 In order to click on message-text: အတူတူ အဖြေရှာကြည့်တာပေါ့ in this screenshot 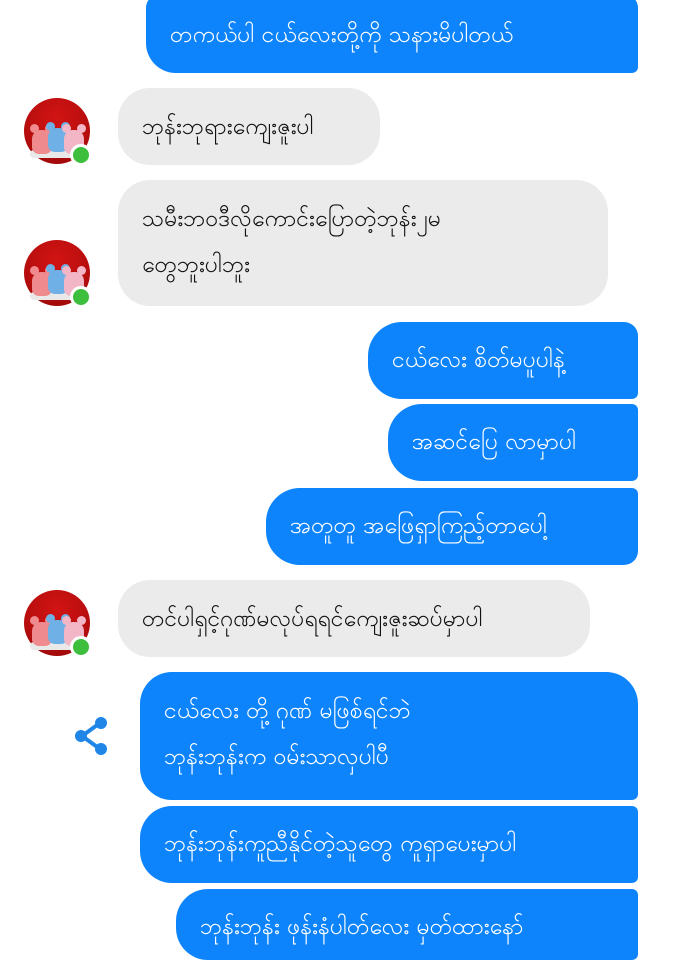, I will do `click(418, 526)`.